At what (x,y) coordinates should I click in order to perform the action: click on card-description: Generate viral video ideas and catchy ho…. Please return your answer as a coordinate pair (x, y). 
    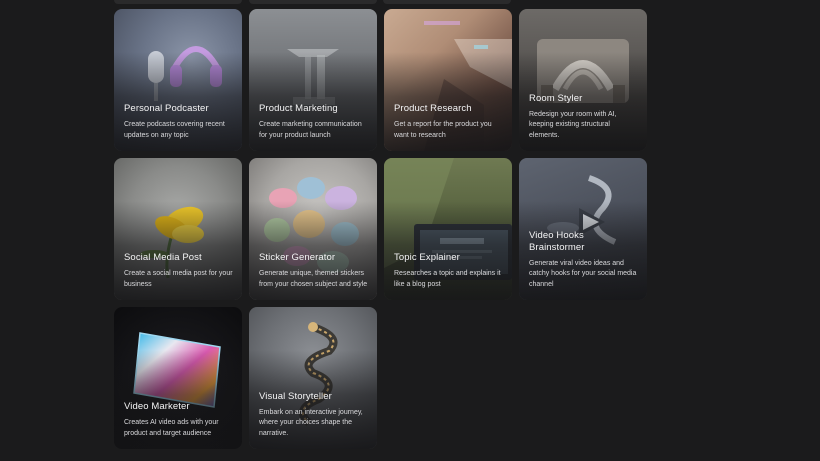
    Looking at the image, I should click on (583, 273).